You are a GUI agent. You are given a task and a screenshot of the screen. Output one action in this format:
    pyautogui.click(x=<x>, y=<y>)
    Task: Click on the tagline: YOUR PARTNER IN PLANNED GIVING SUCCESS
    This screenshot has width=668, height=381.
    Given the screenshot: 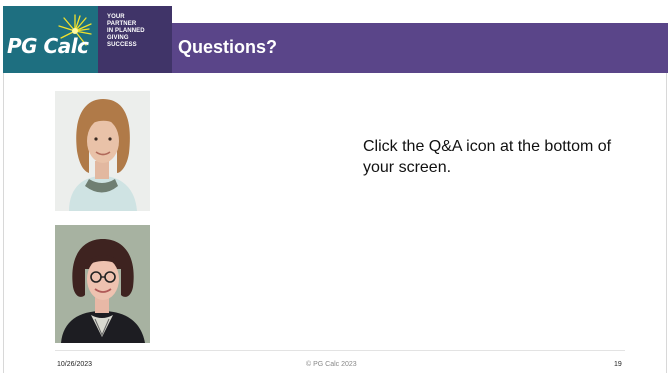 What is the action you would take?
    pyautogui.click(x=135, y=39)
    